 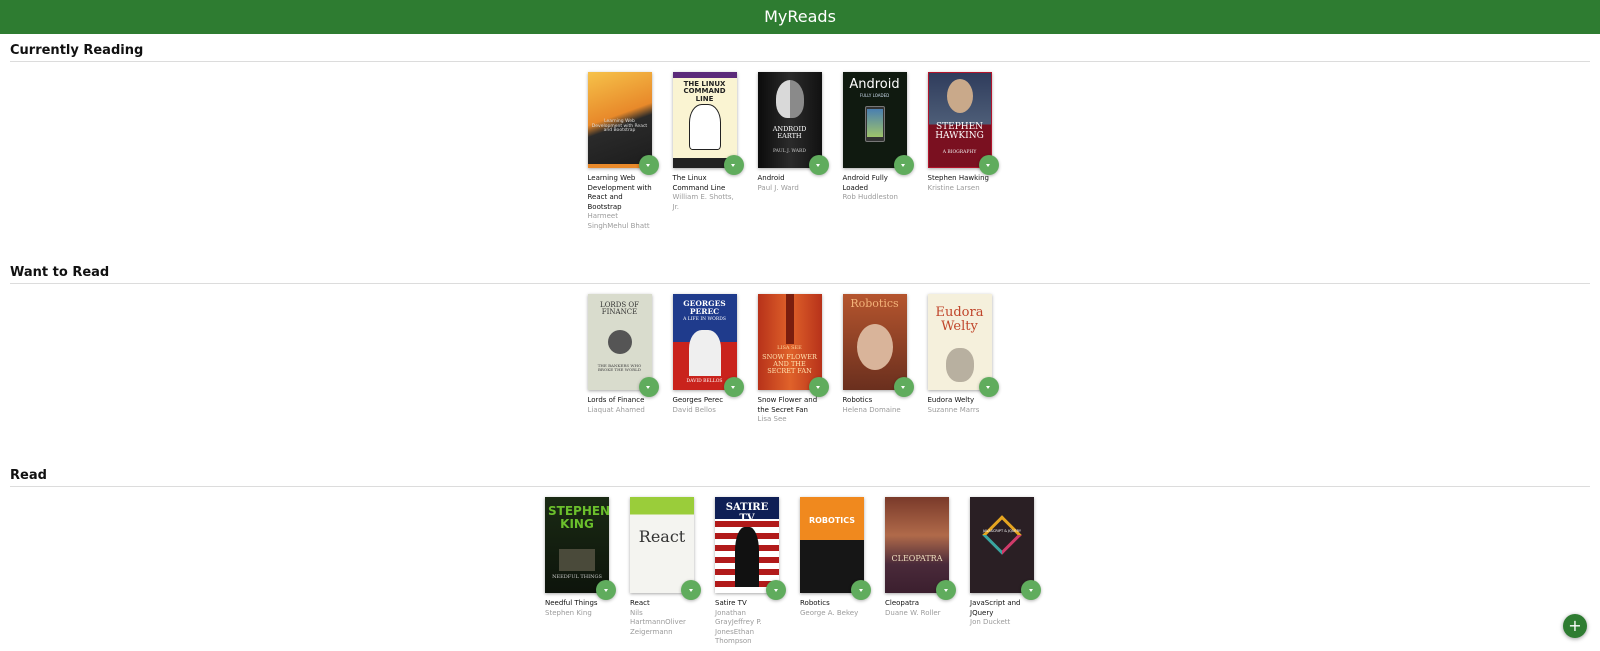 I want to click on book-cover: STEPHEN KING NEEDFUL THINGS, so click(x=577, y=545).